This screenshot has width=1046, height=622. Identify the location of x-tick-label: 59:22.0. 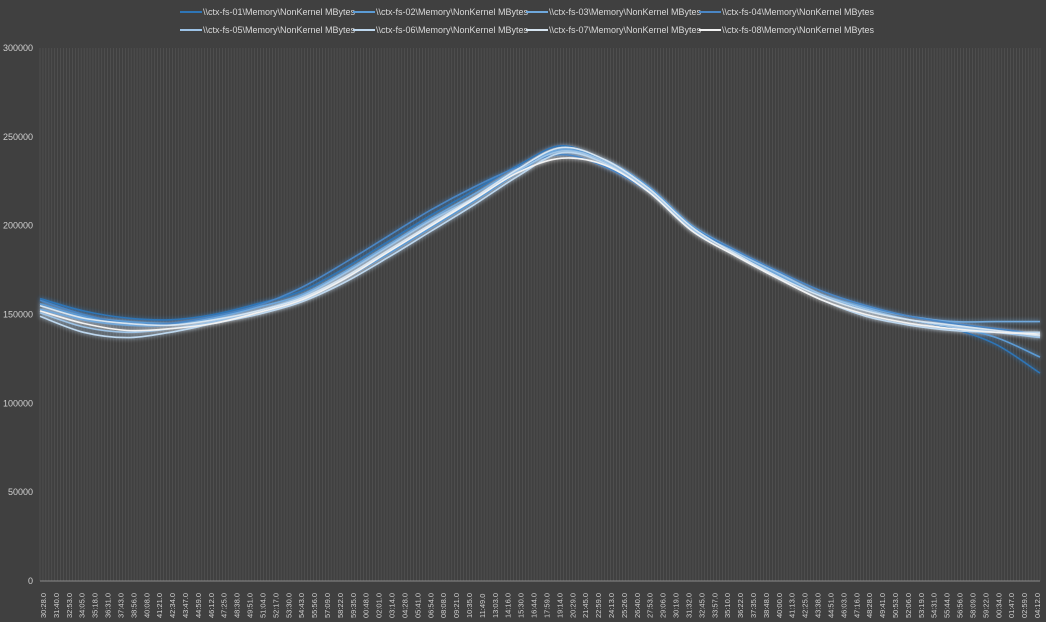
(985, 605).